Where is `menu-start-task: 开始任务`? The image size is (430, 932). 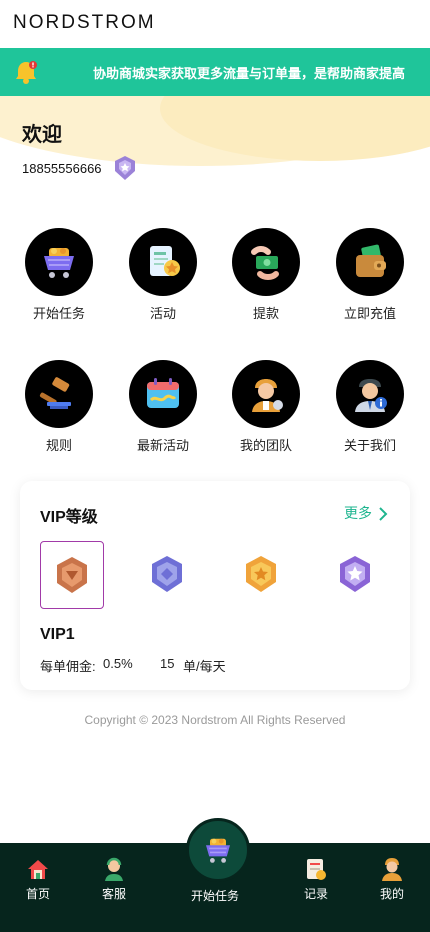 menu-start-task: 开始任务 is located at coordinates (59, 275).